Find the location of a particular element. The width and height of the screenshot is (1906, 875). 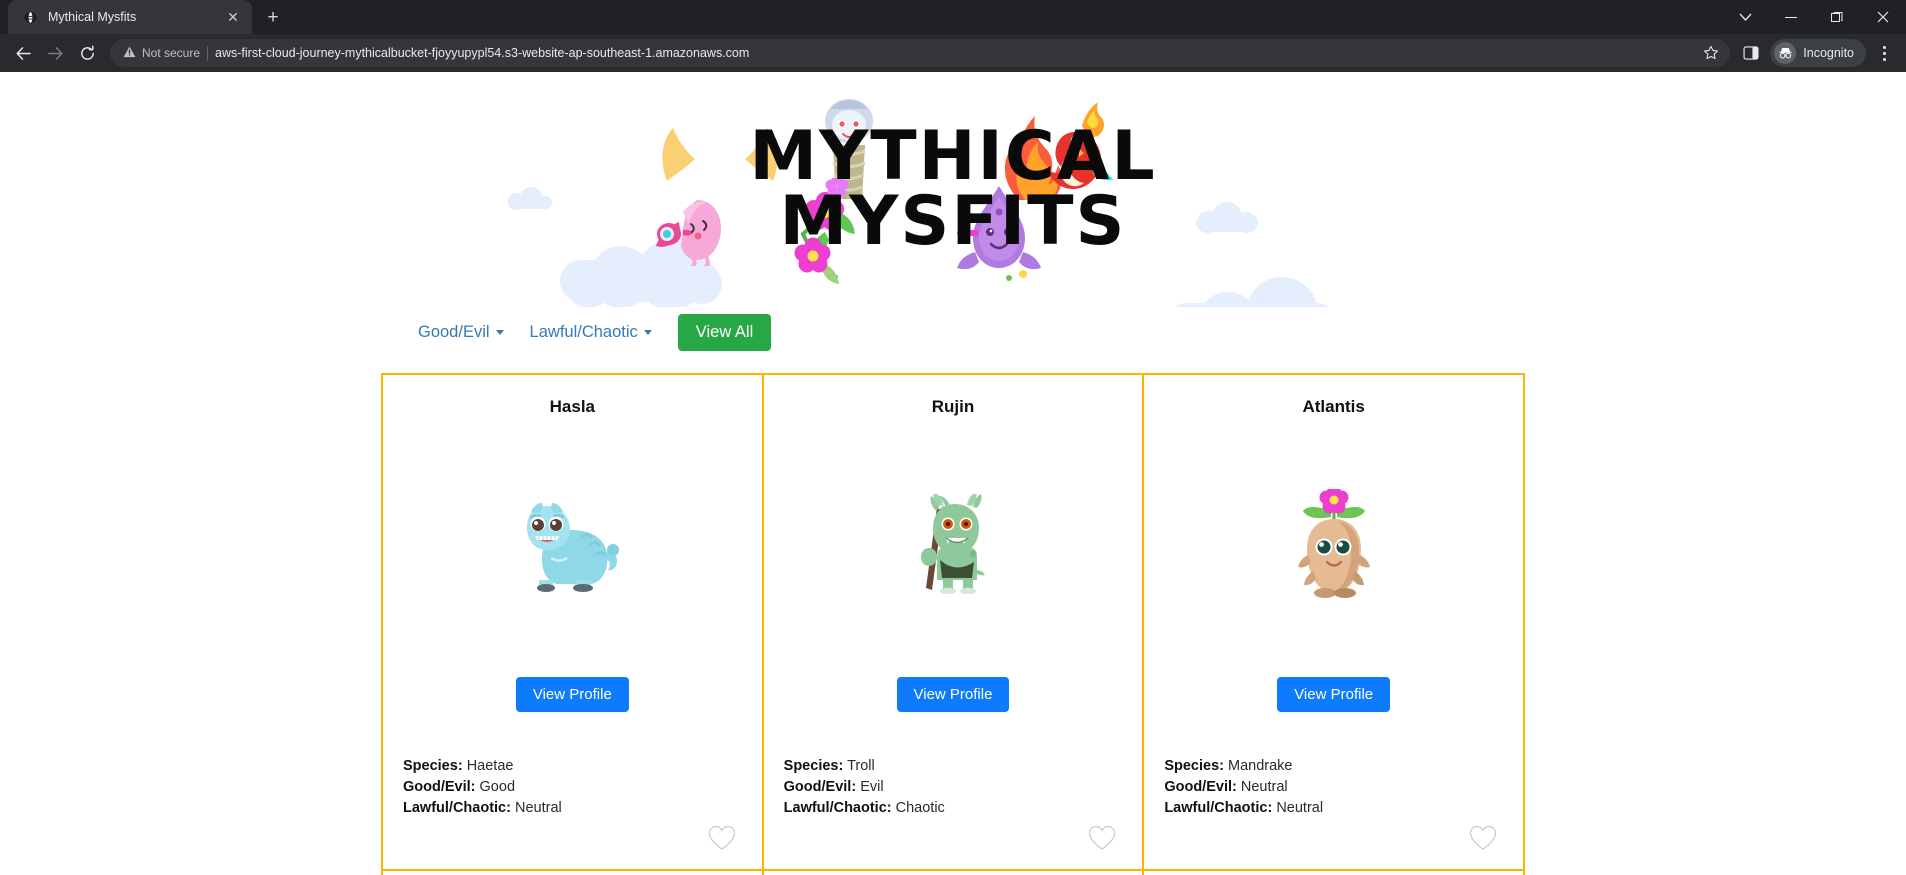

incognito-icon is located at coordinates (1785, 53).